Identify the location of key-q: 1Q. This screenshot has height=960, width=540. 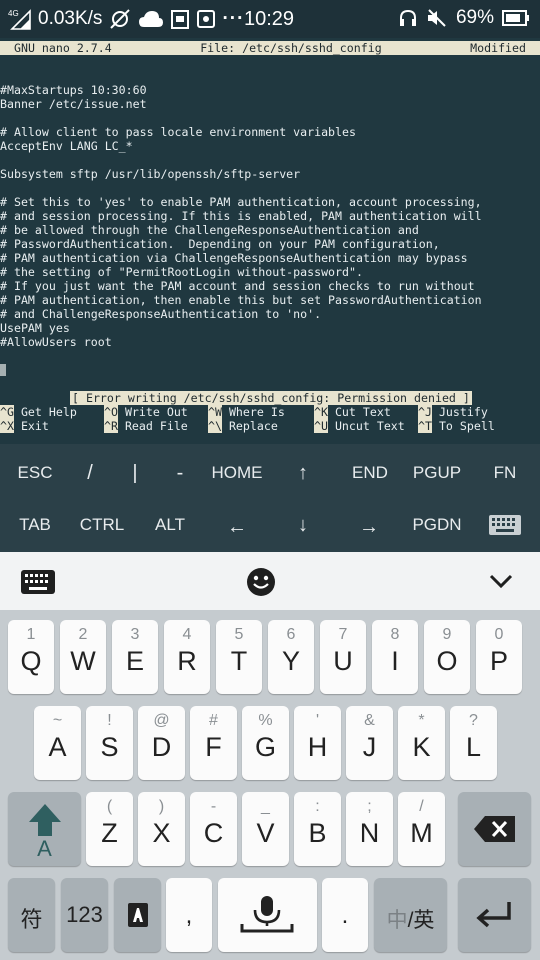
(31, 657).